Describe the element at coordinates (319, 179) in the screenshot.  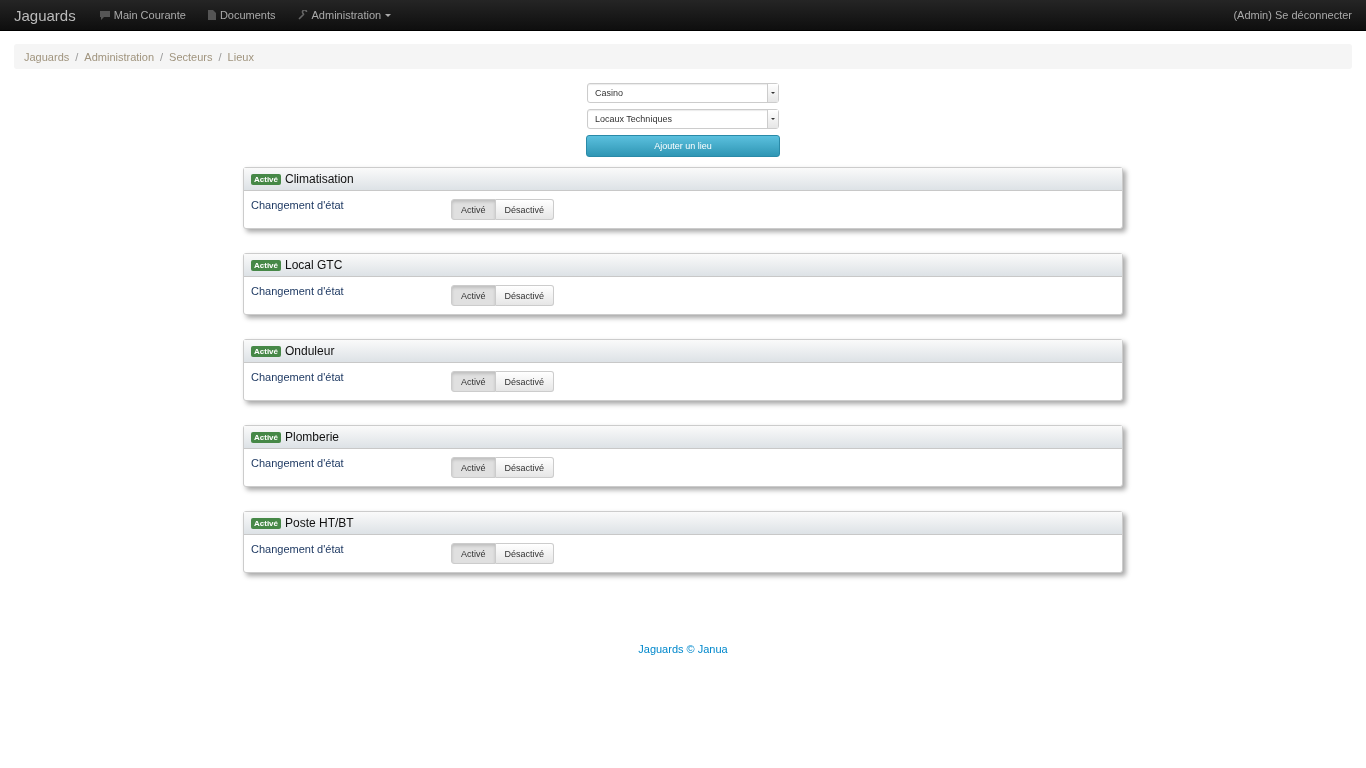
I see `place-title: Climatisation` at that location.